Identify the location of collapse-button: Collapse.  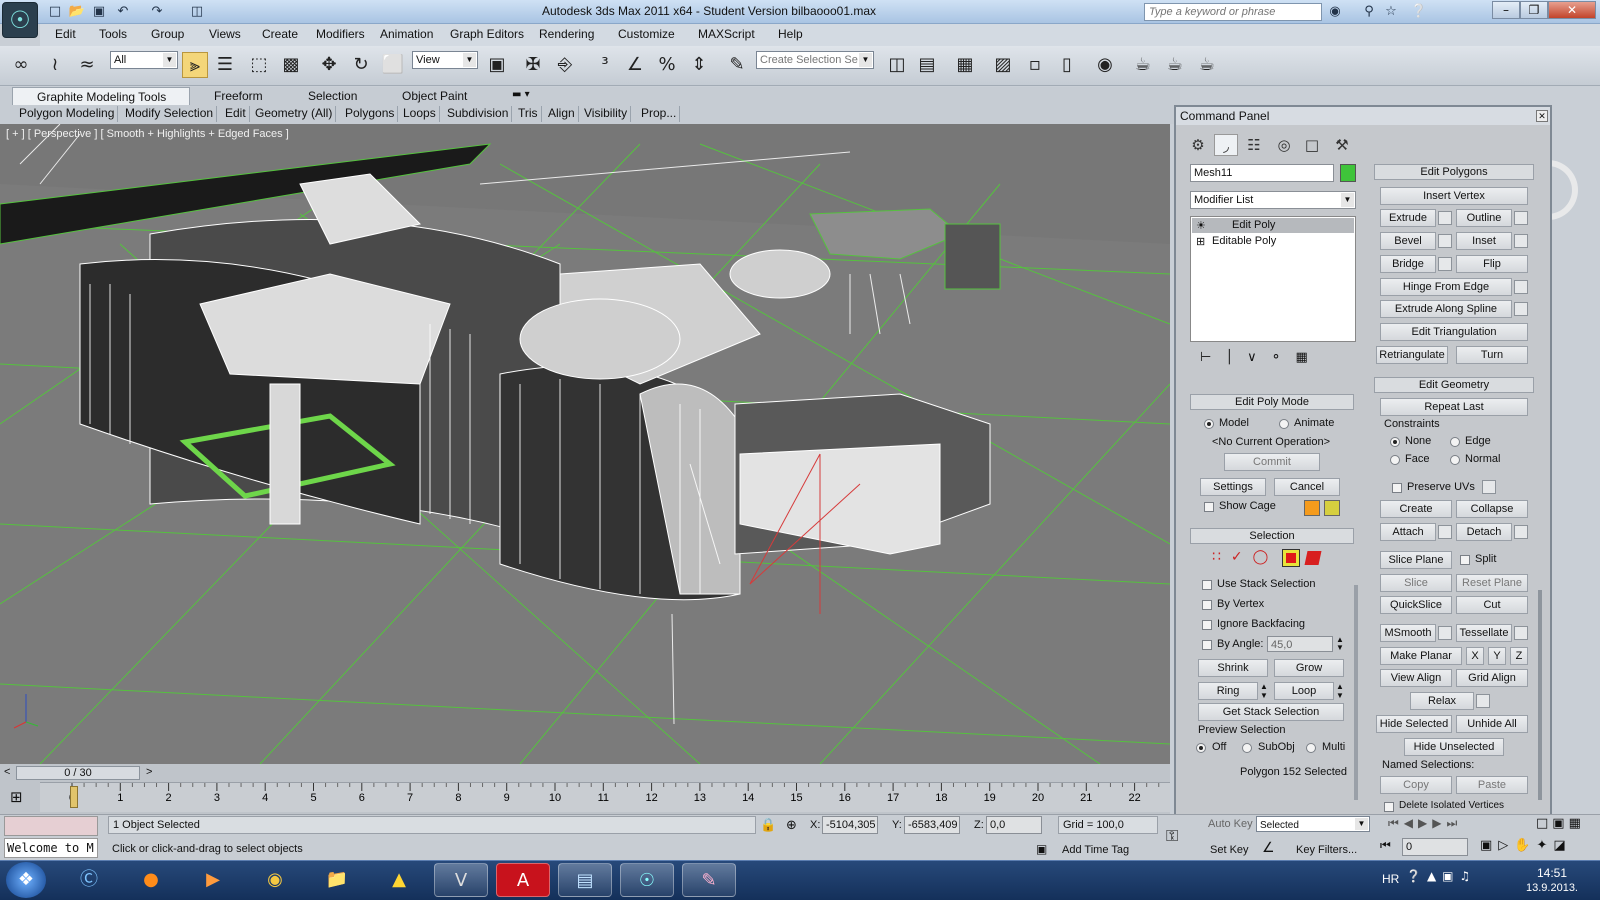
(1492, 509).